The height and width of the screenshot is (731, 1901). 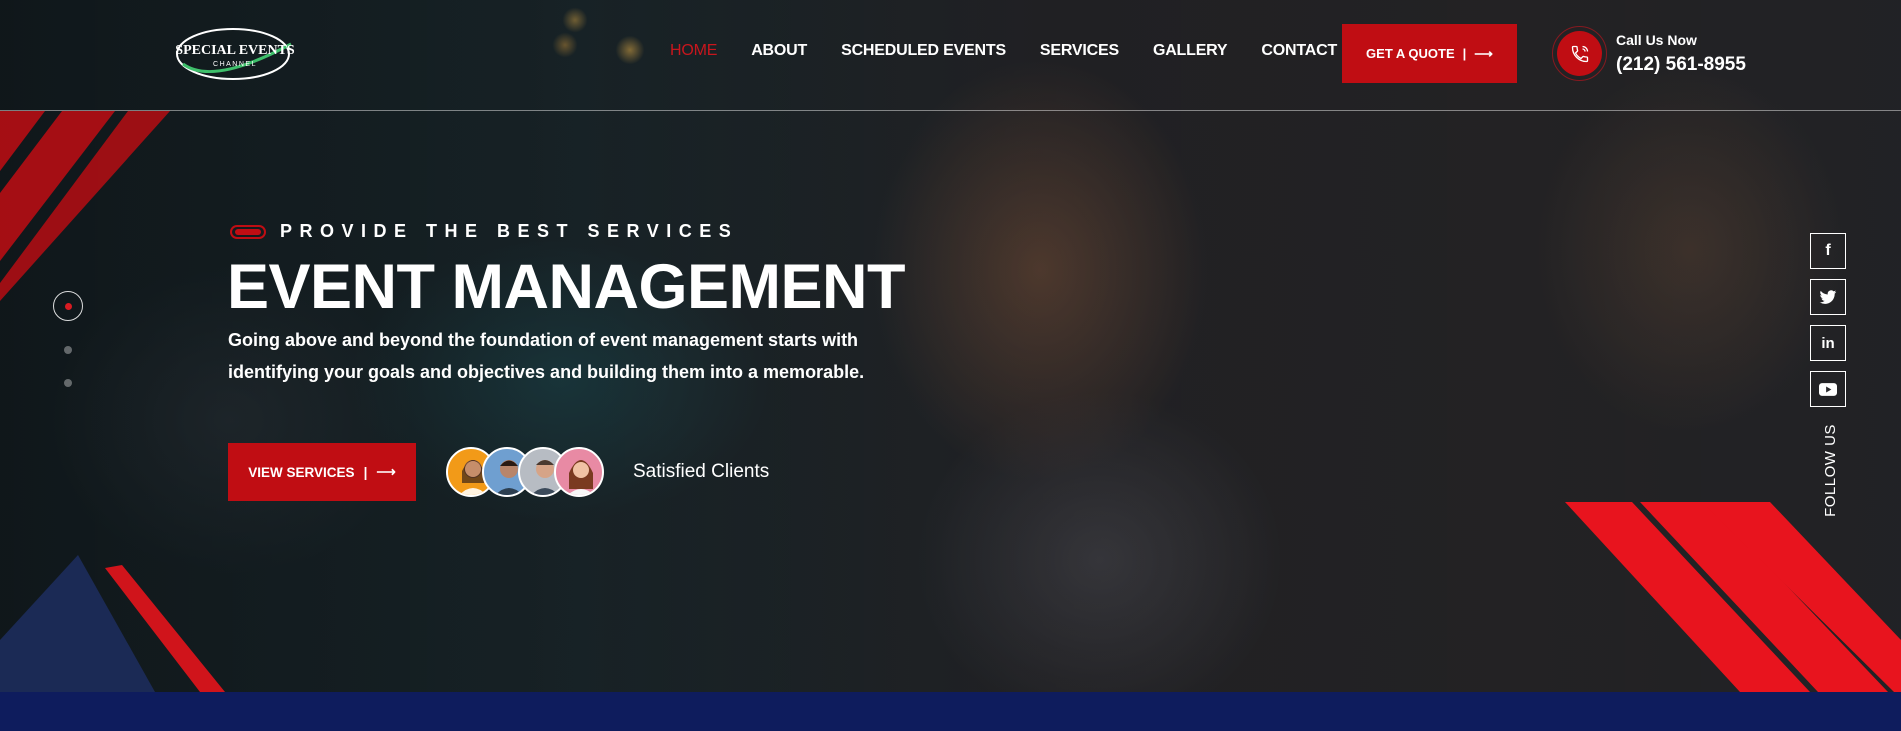 What do you see at coordinates (1681, 65) in the screenshot?
I see `call-number: (212) 561-8955` at bounding box center [1681, 65].